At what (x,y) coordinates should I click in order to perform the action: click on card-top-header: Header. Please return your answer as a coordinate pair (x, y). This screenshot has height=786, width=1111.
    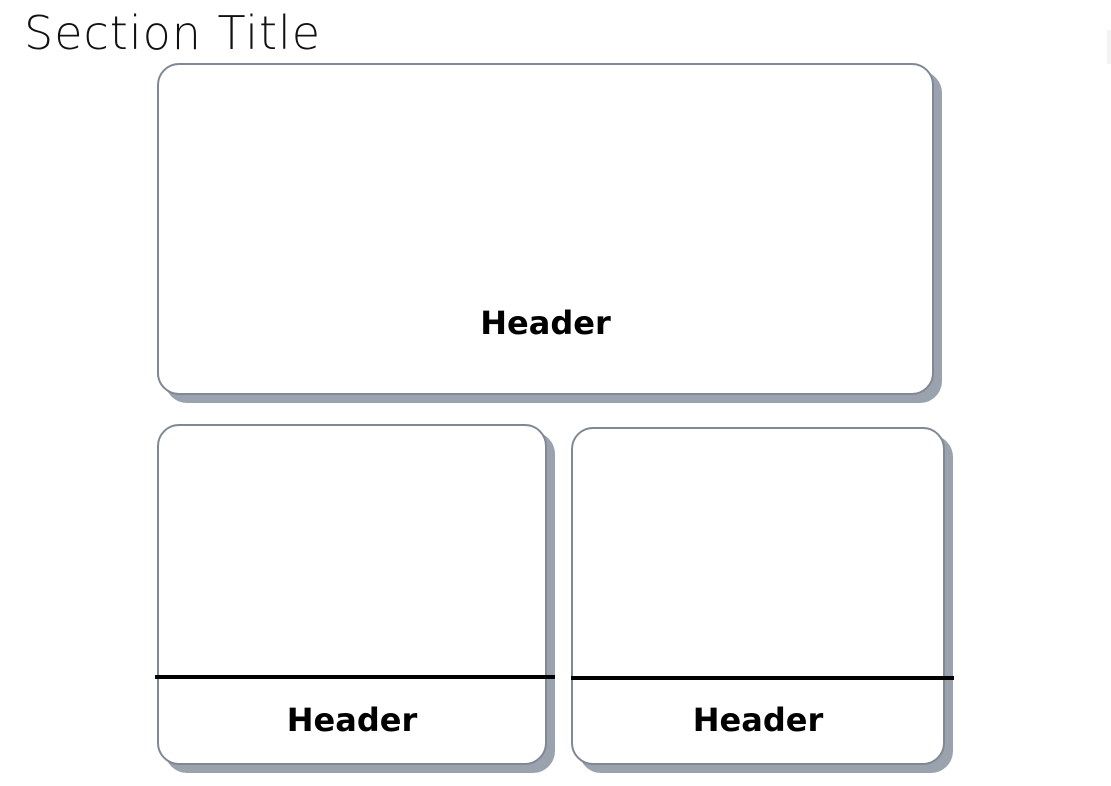
    Looking at the image, I should click on (545, 323).